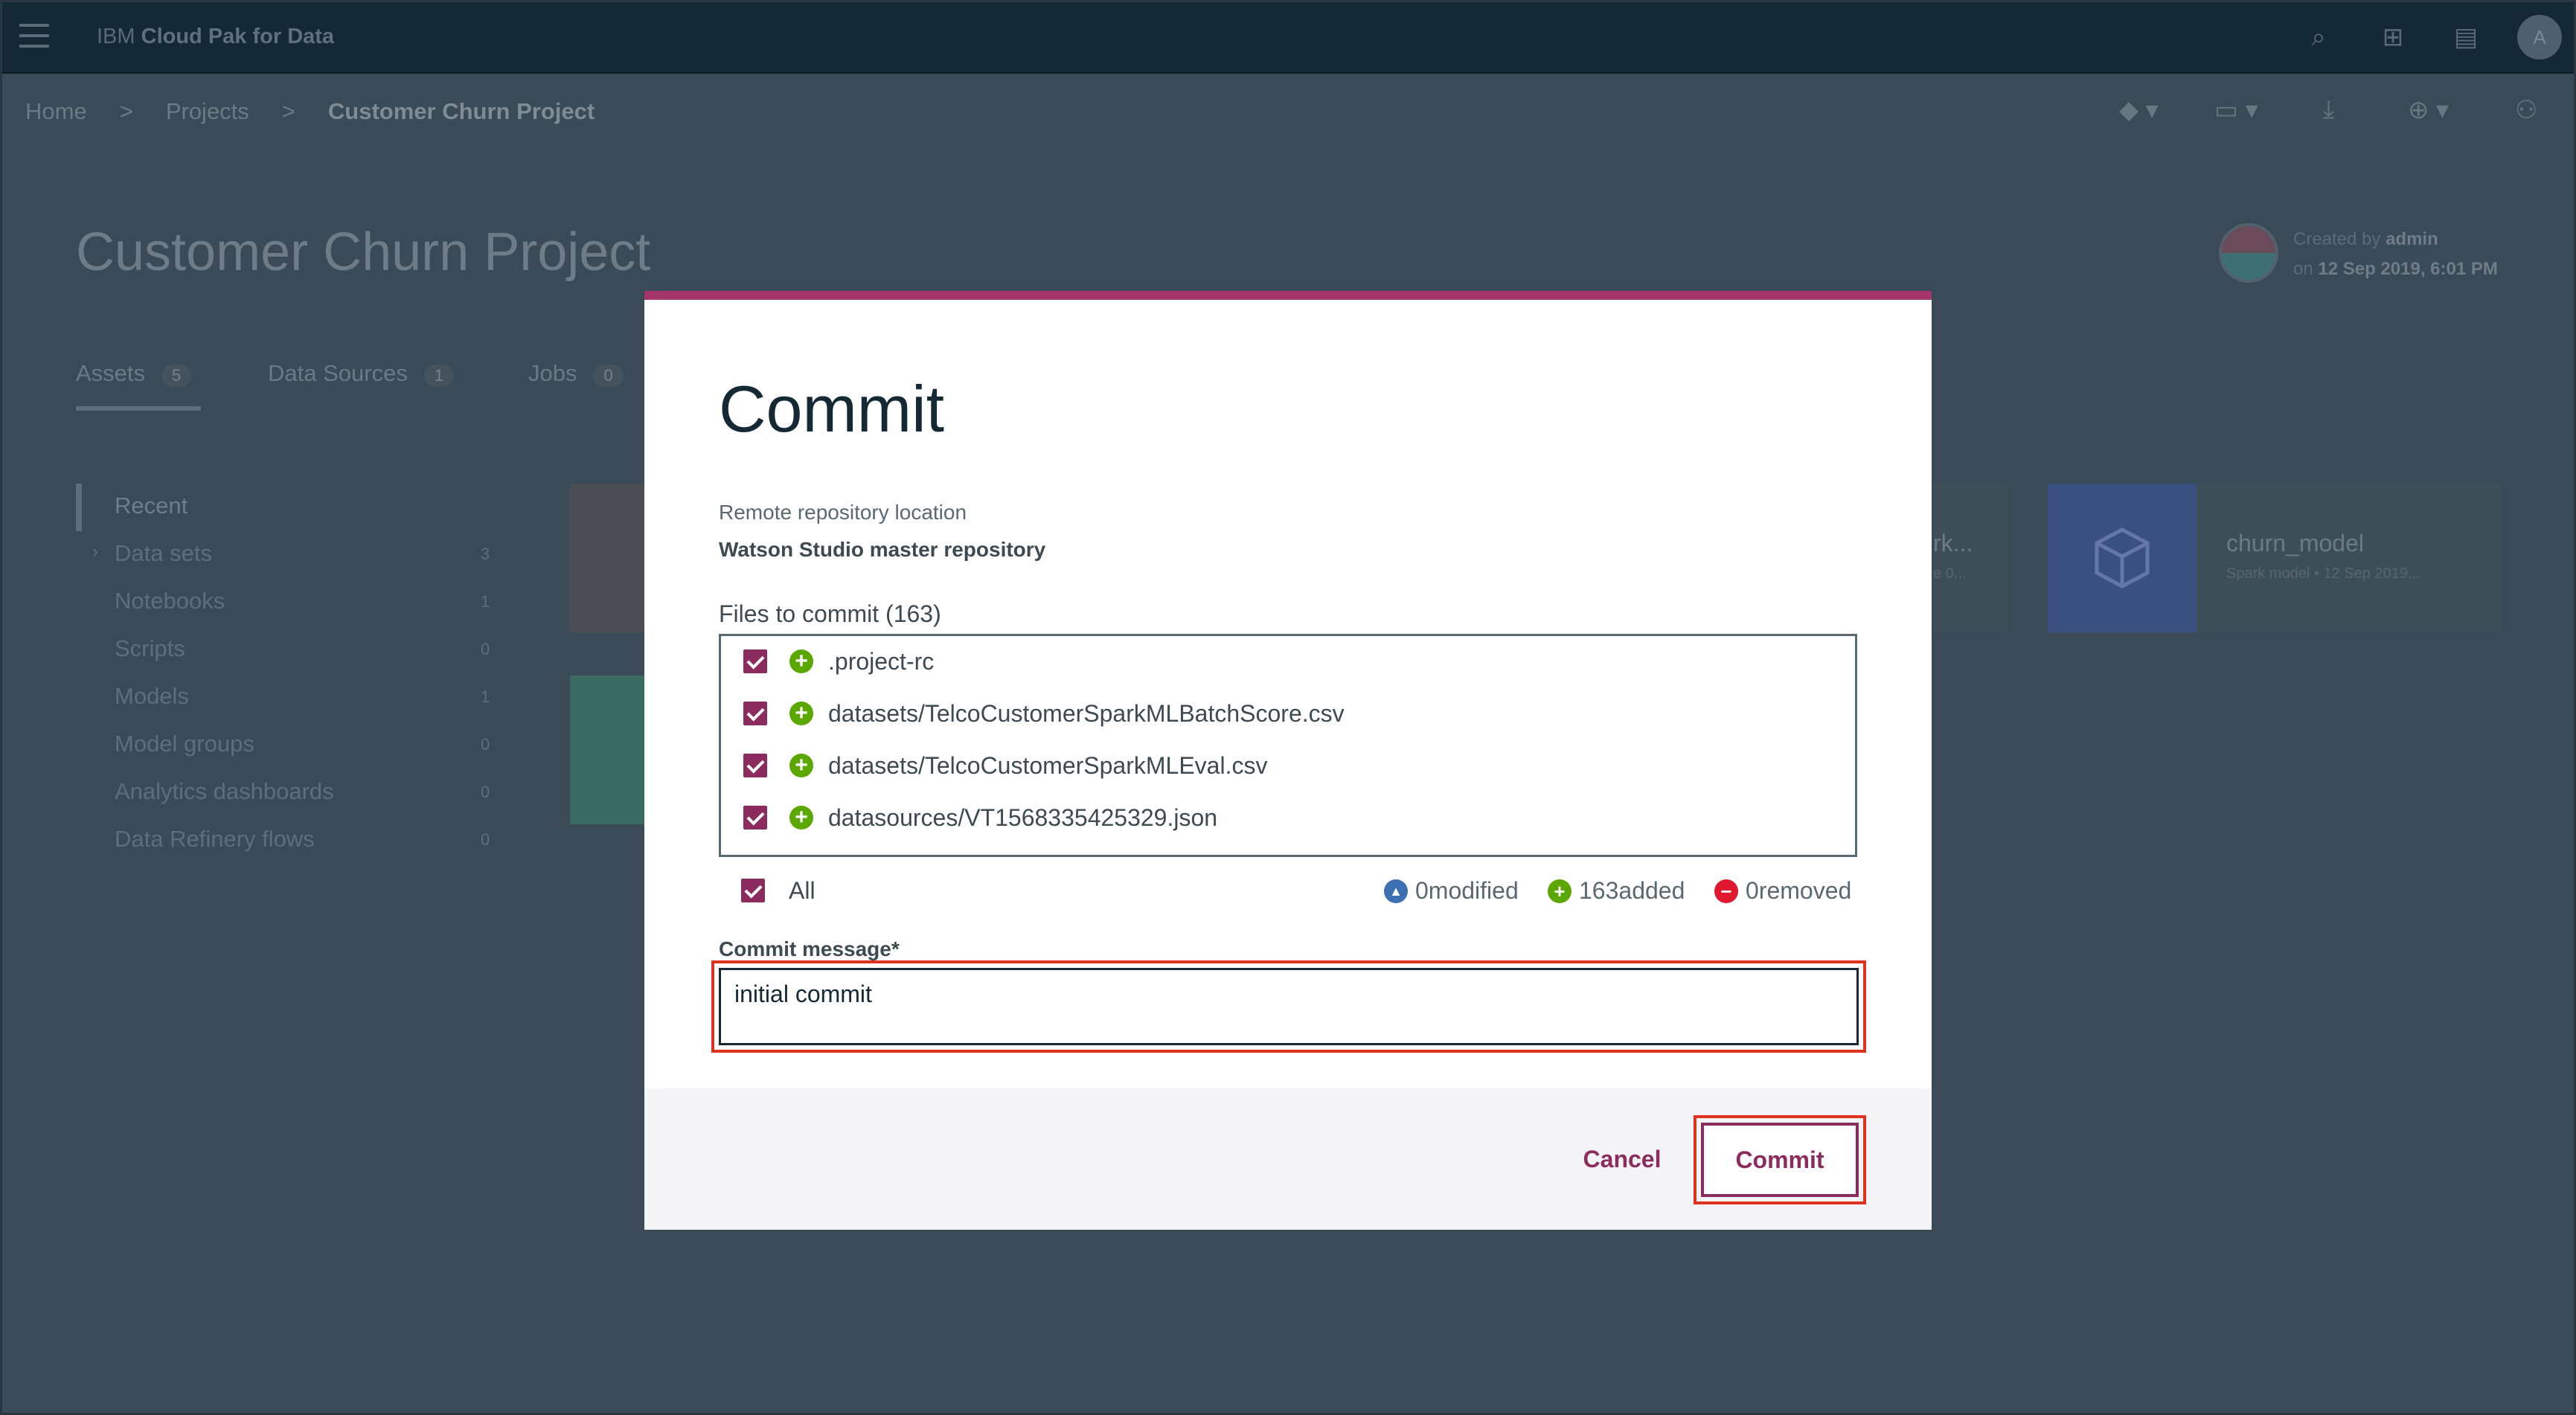 The image size is (2576, 1415). What do you see at coordinates (1048, 765) in the screenshot?
I see `file-name: datasets/TelcoCustomerSparkMLEval.csv` at bounding box center [1048, 765].